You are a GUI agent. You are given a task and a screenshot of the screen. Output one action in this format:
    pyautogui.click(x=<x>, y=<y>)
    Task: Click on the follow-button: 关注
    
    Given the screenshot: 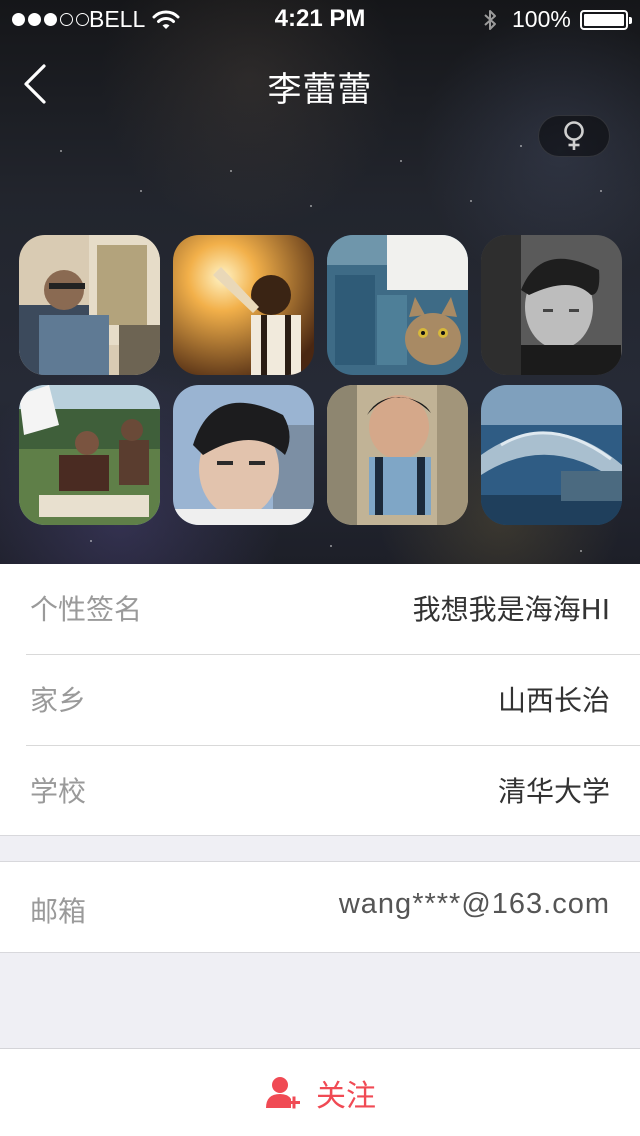 What is the action you would take?
    pyautogui.click(x=320, y=1092)
    